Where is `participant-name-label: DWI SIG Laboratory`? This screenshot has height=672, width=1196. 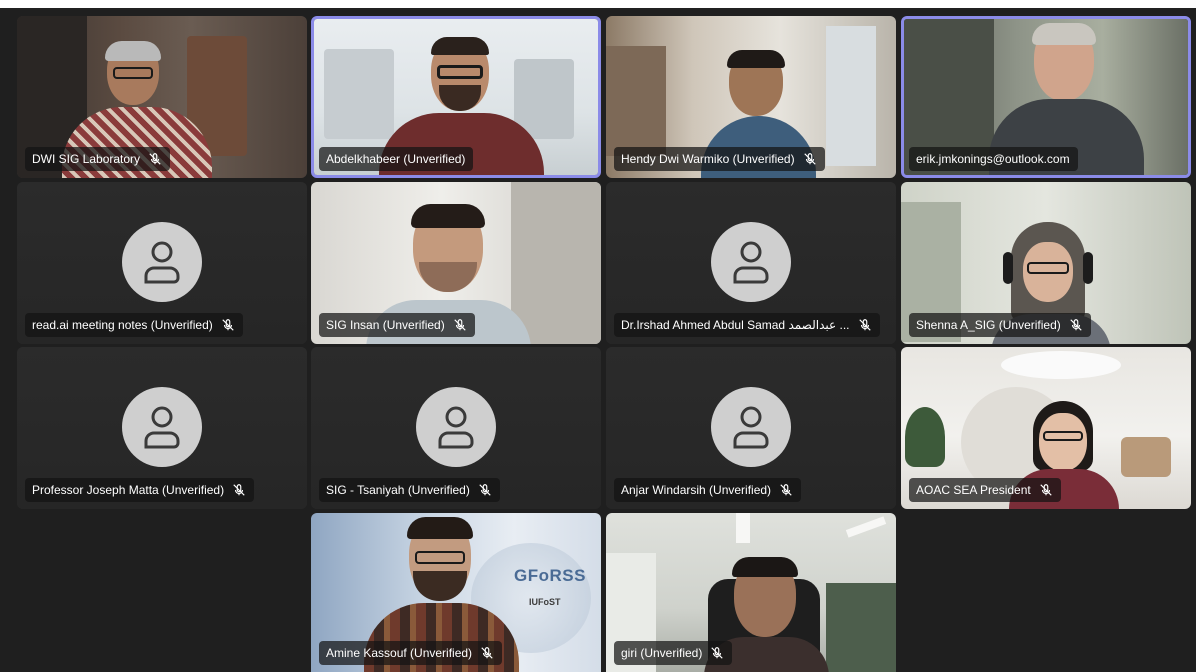
participant-name-label: DWI SIG Laboratory is located at coordinates (98, 159).